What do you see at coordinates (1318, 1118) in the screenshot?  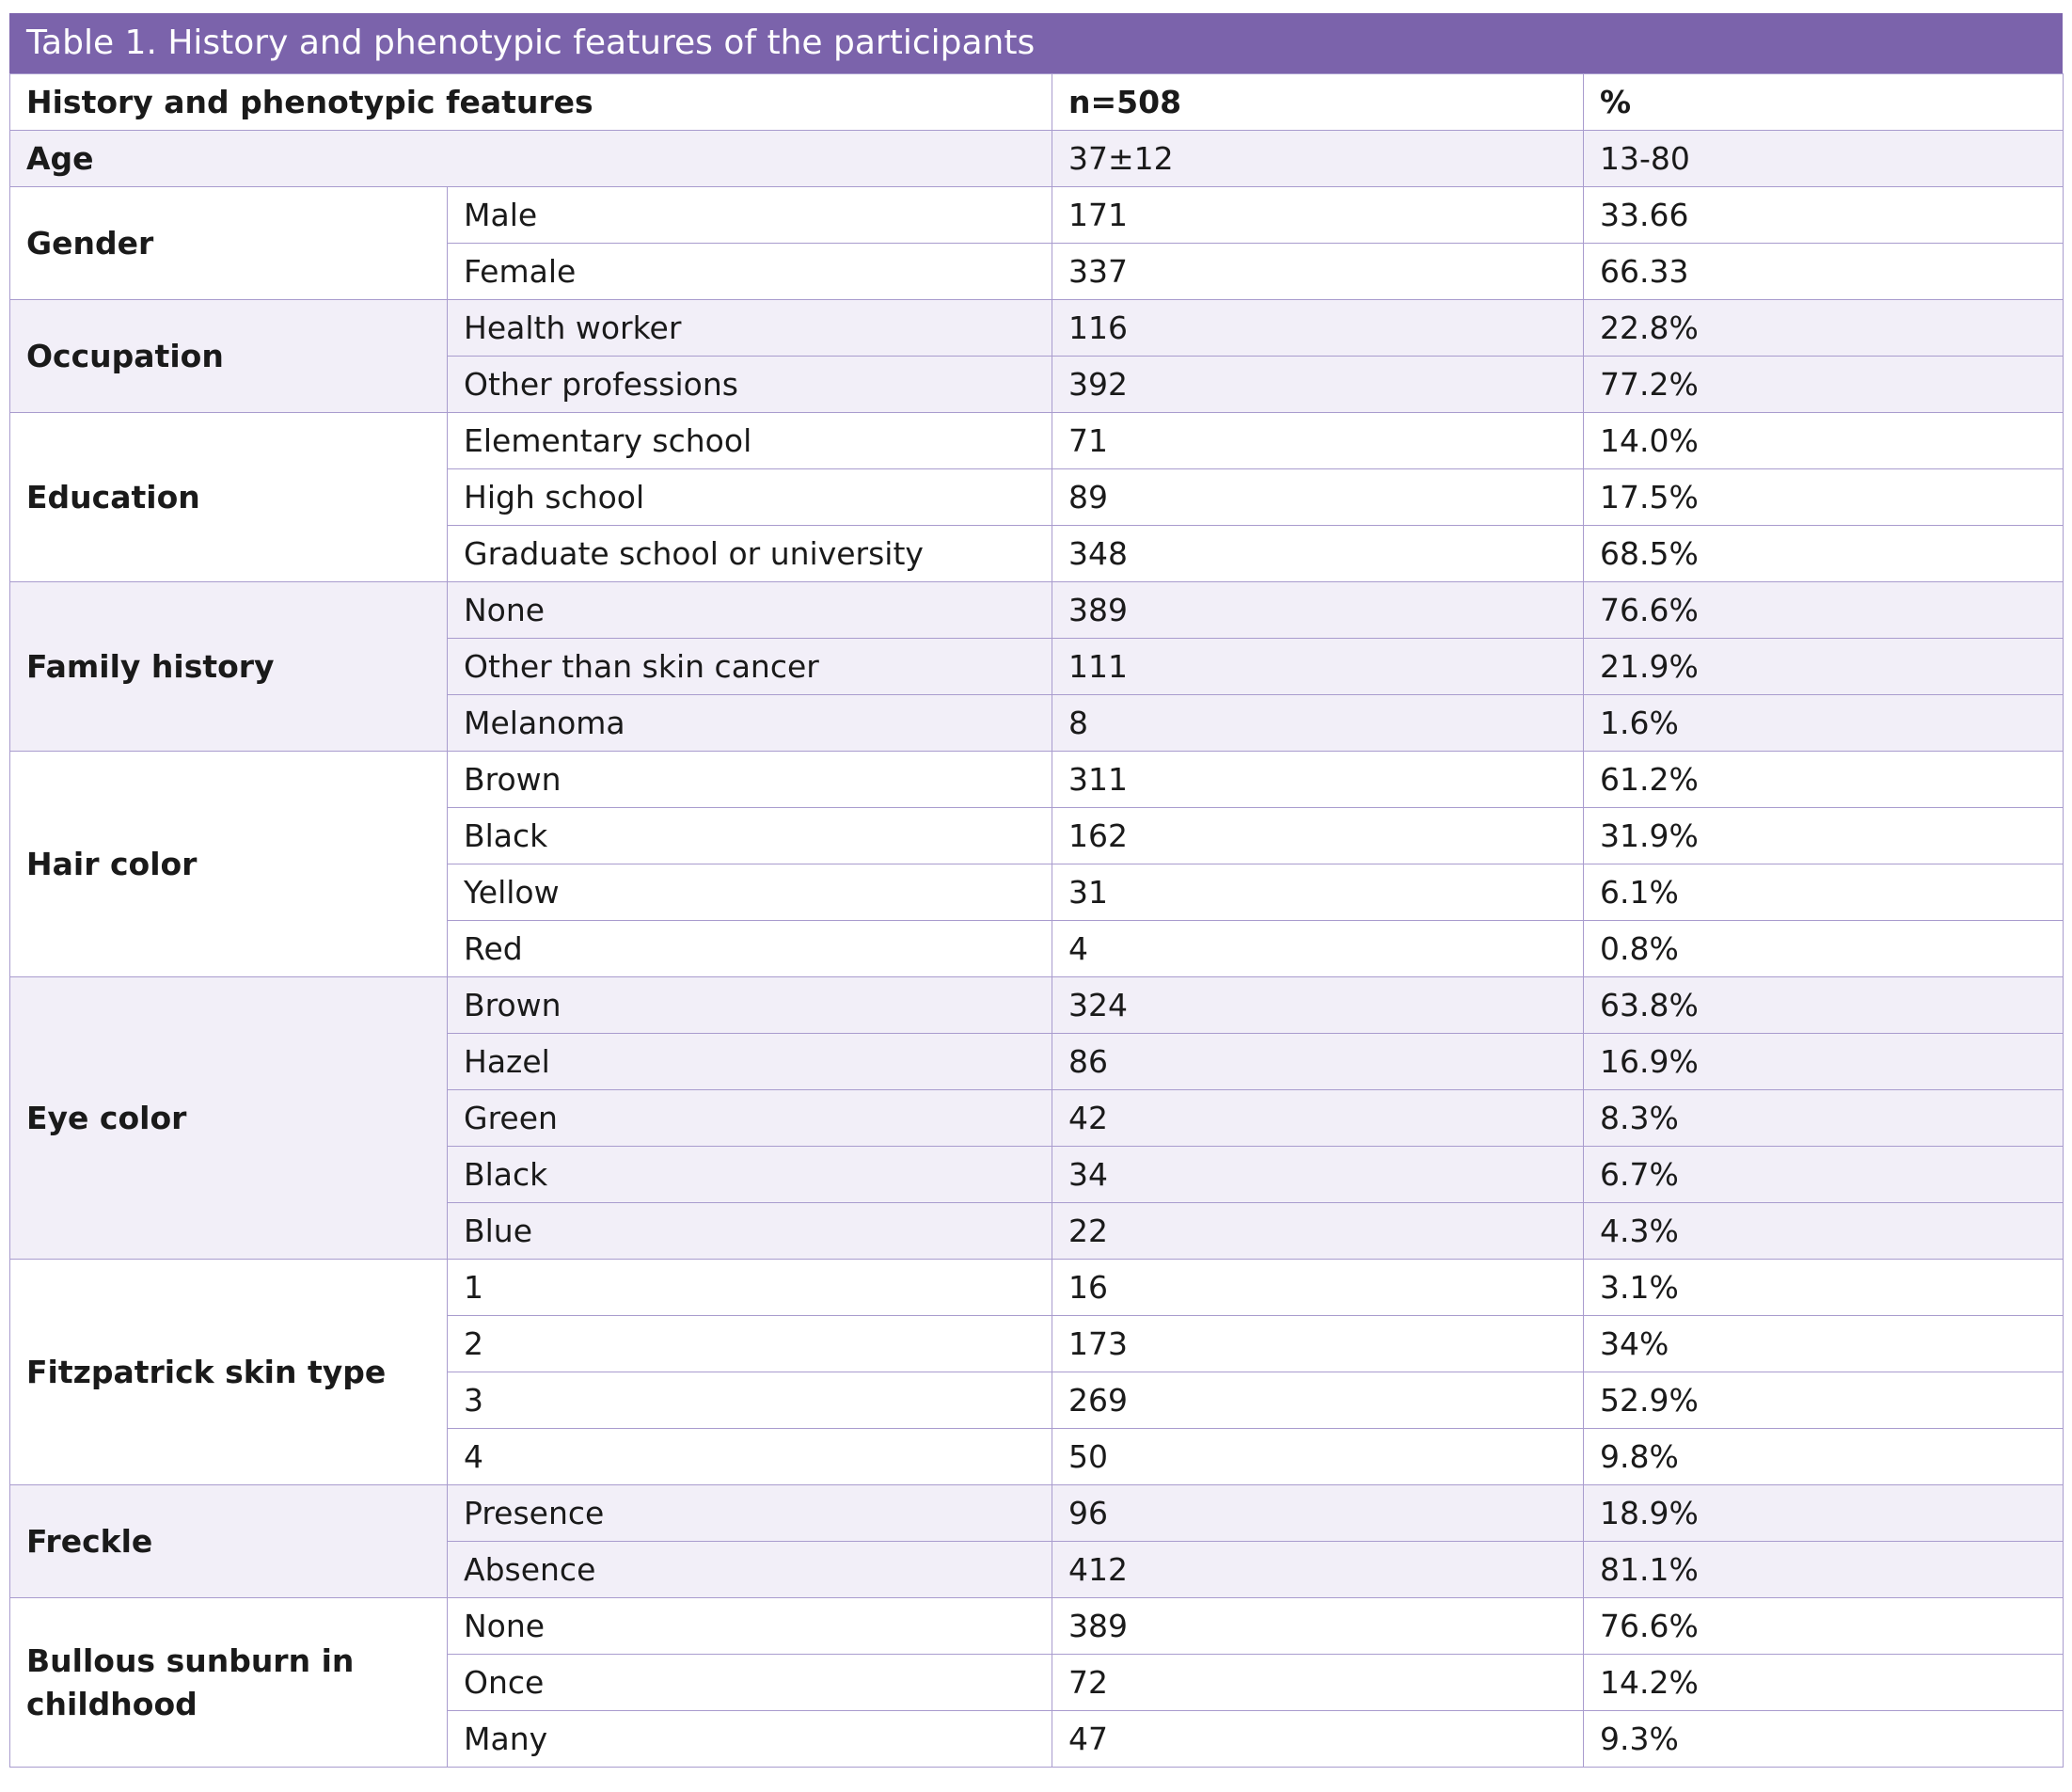 I see `count-cell: 42` at bounding box center [1318, 1118].